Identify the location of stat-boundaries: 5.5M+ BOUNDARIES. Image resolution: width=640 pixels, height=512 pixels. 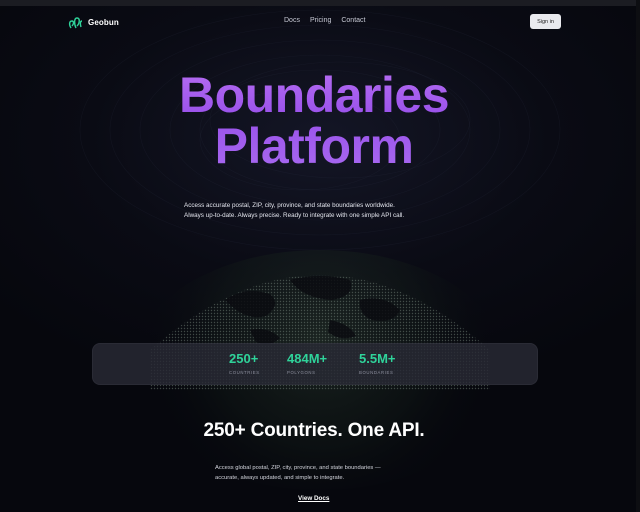
(377, 363).